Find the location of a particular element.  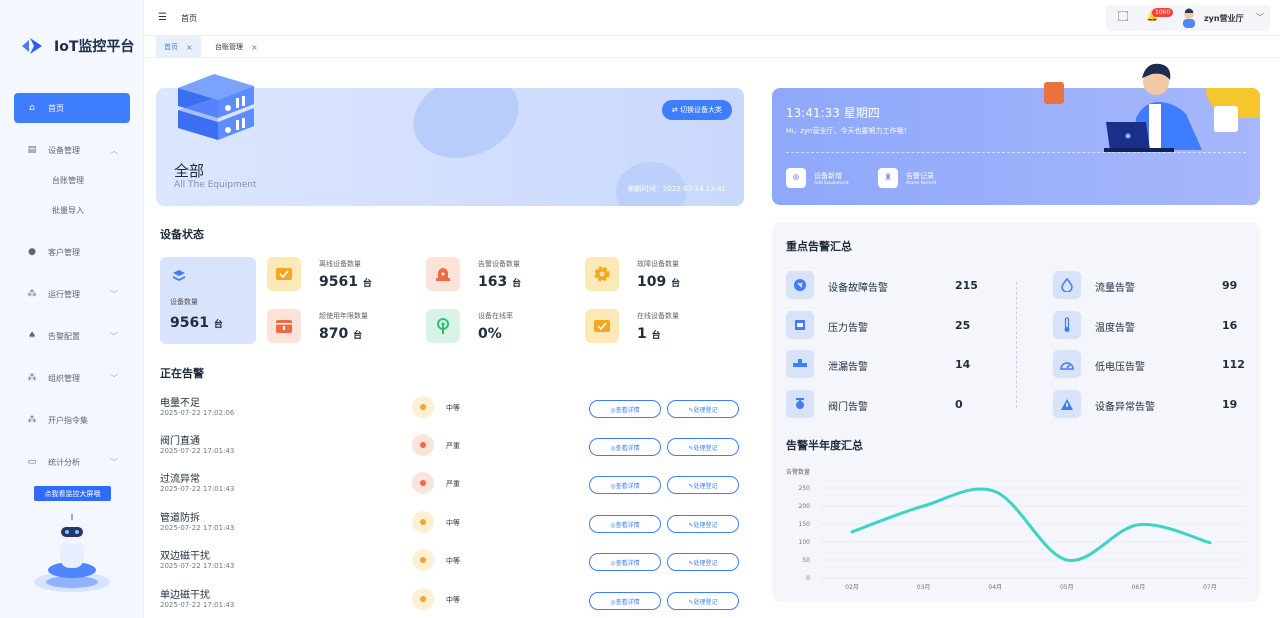

sidebar-item-operation: ⁂ 运行管理 ﹀ is located at coordinates (72, 294).